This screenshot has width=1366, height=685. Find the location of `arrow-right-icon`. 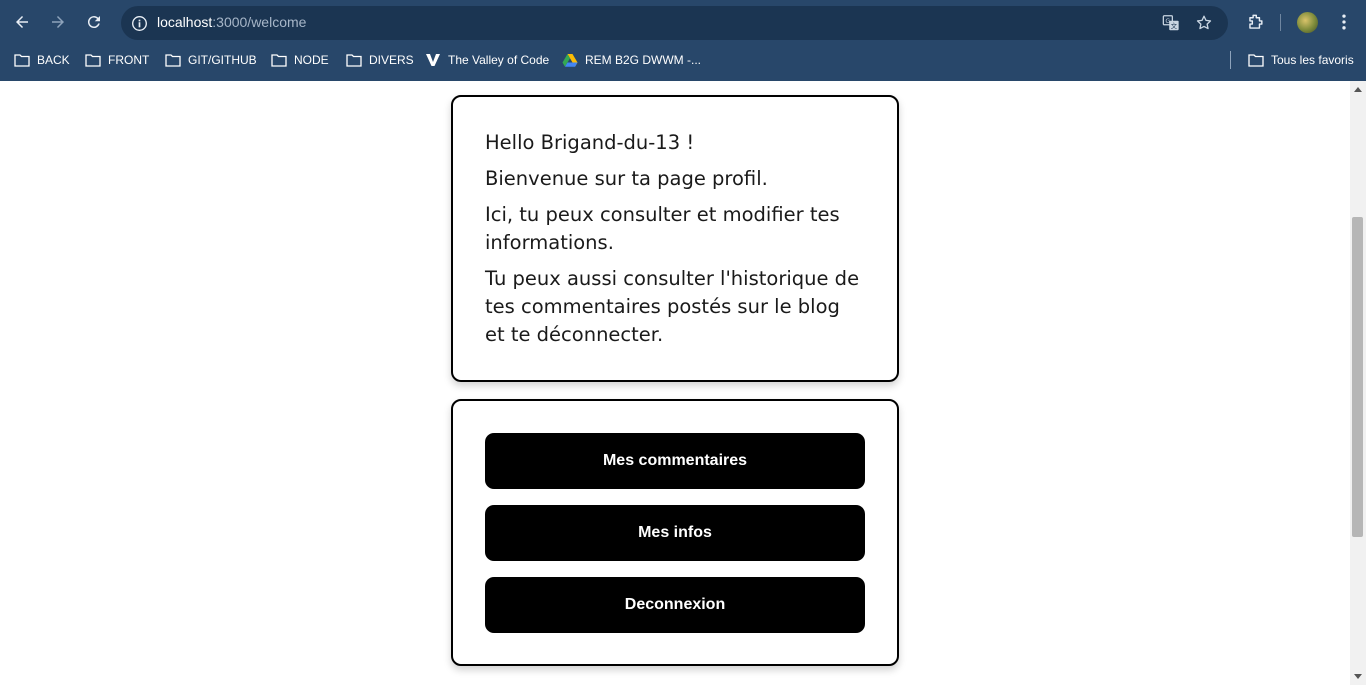

arrow-right-icon is located at coordinates (58, 22).